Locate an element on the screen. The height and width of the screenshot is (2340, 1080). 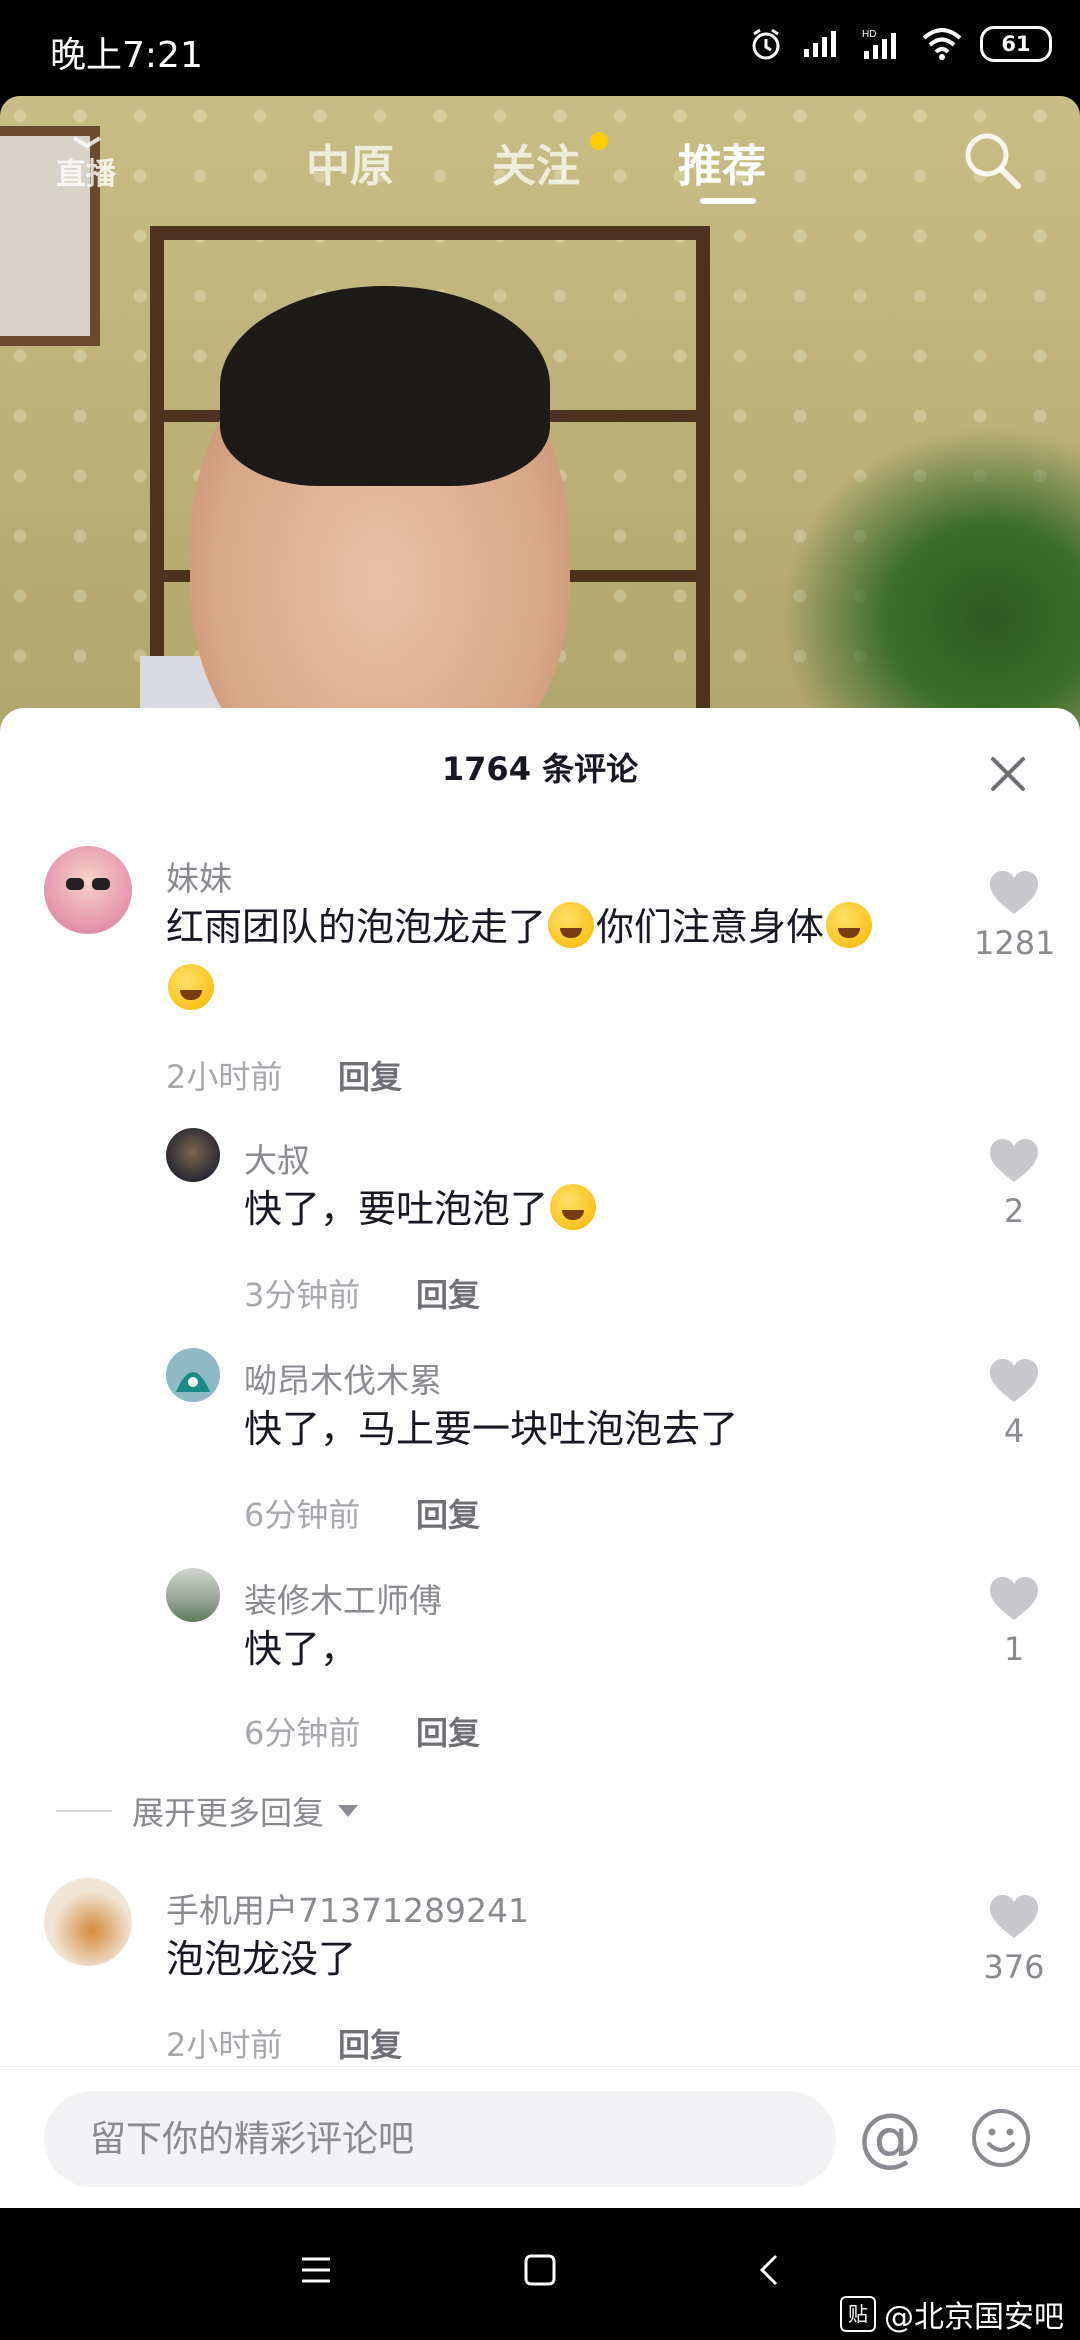
home-square-icon is located at coordinates (540, 2270).